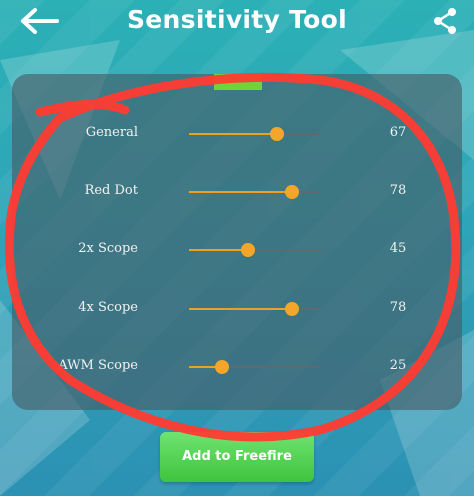  What do you see at coordinates (111, 190) in the screenshot?
I see `slider-label: Red Dot` at bounding box center [111, 190].